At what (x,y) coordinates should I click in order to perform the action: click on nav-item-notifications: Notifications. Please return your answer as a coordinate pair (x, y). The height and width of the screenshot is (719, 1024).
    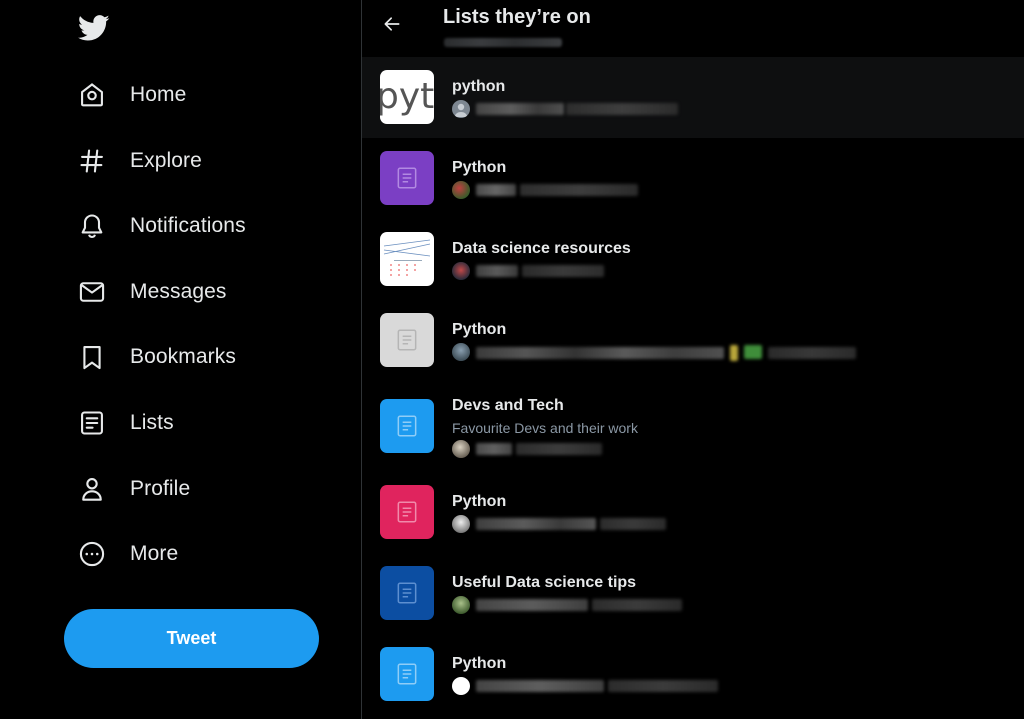
    Looking at the image, I should click on (162, 226).